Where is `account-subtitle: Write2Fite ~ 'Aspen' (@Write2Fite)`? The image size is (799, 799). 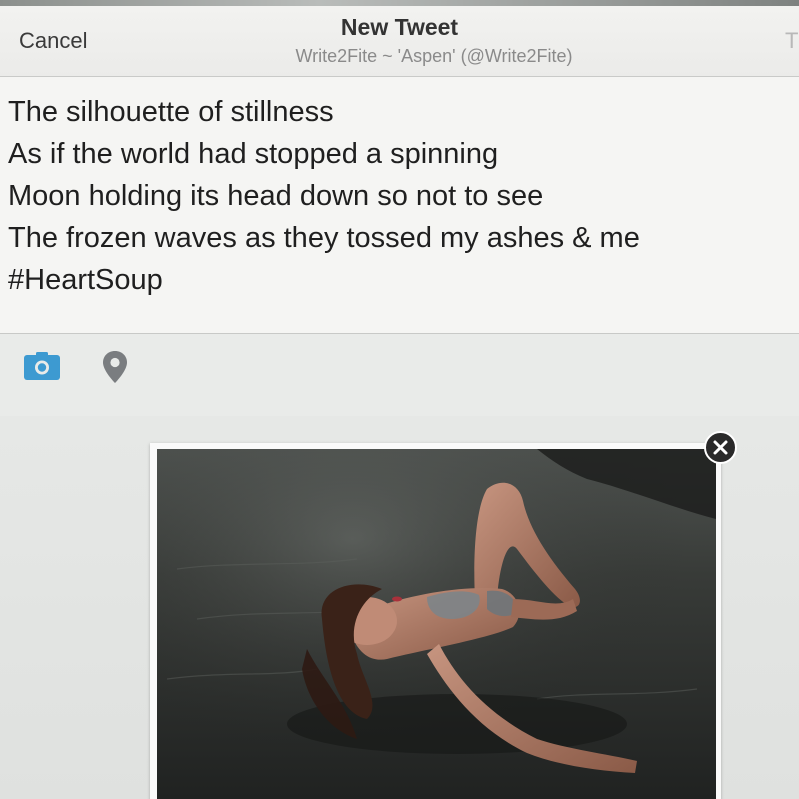 account-subtitle: Write2Fite ~ 'Aspen' (@Write2Fite) is located at coordinates (434, 56).